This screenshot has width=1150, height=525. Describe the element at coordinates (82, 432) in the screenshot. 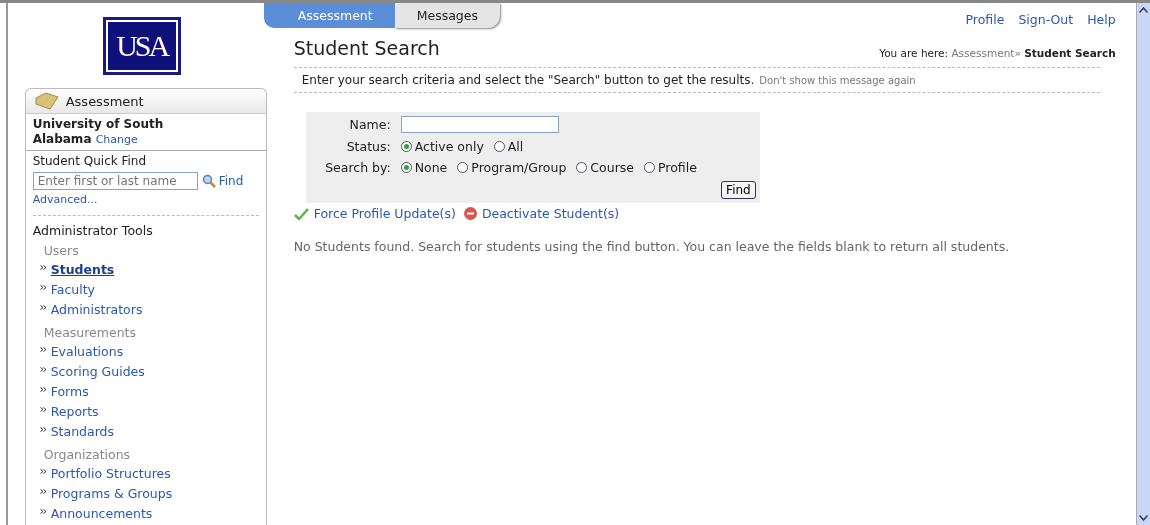

I see `sidebar-link: Standards` at that location.